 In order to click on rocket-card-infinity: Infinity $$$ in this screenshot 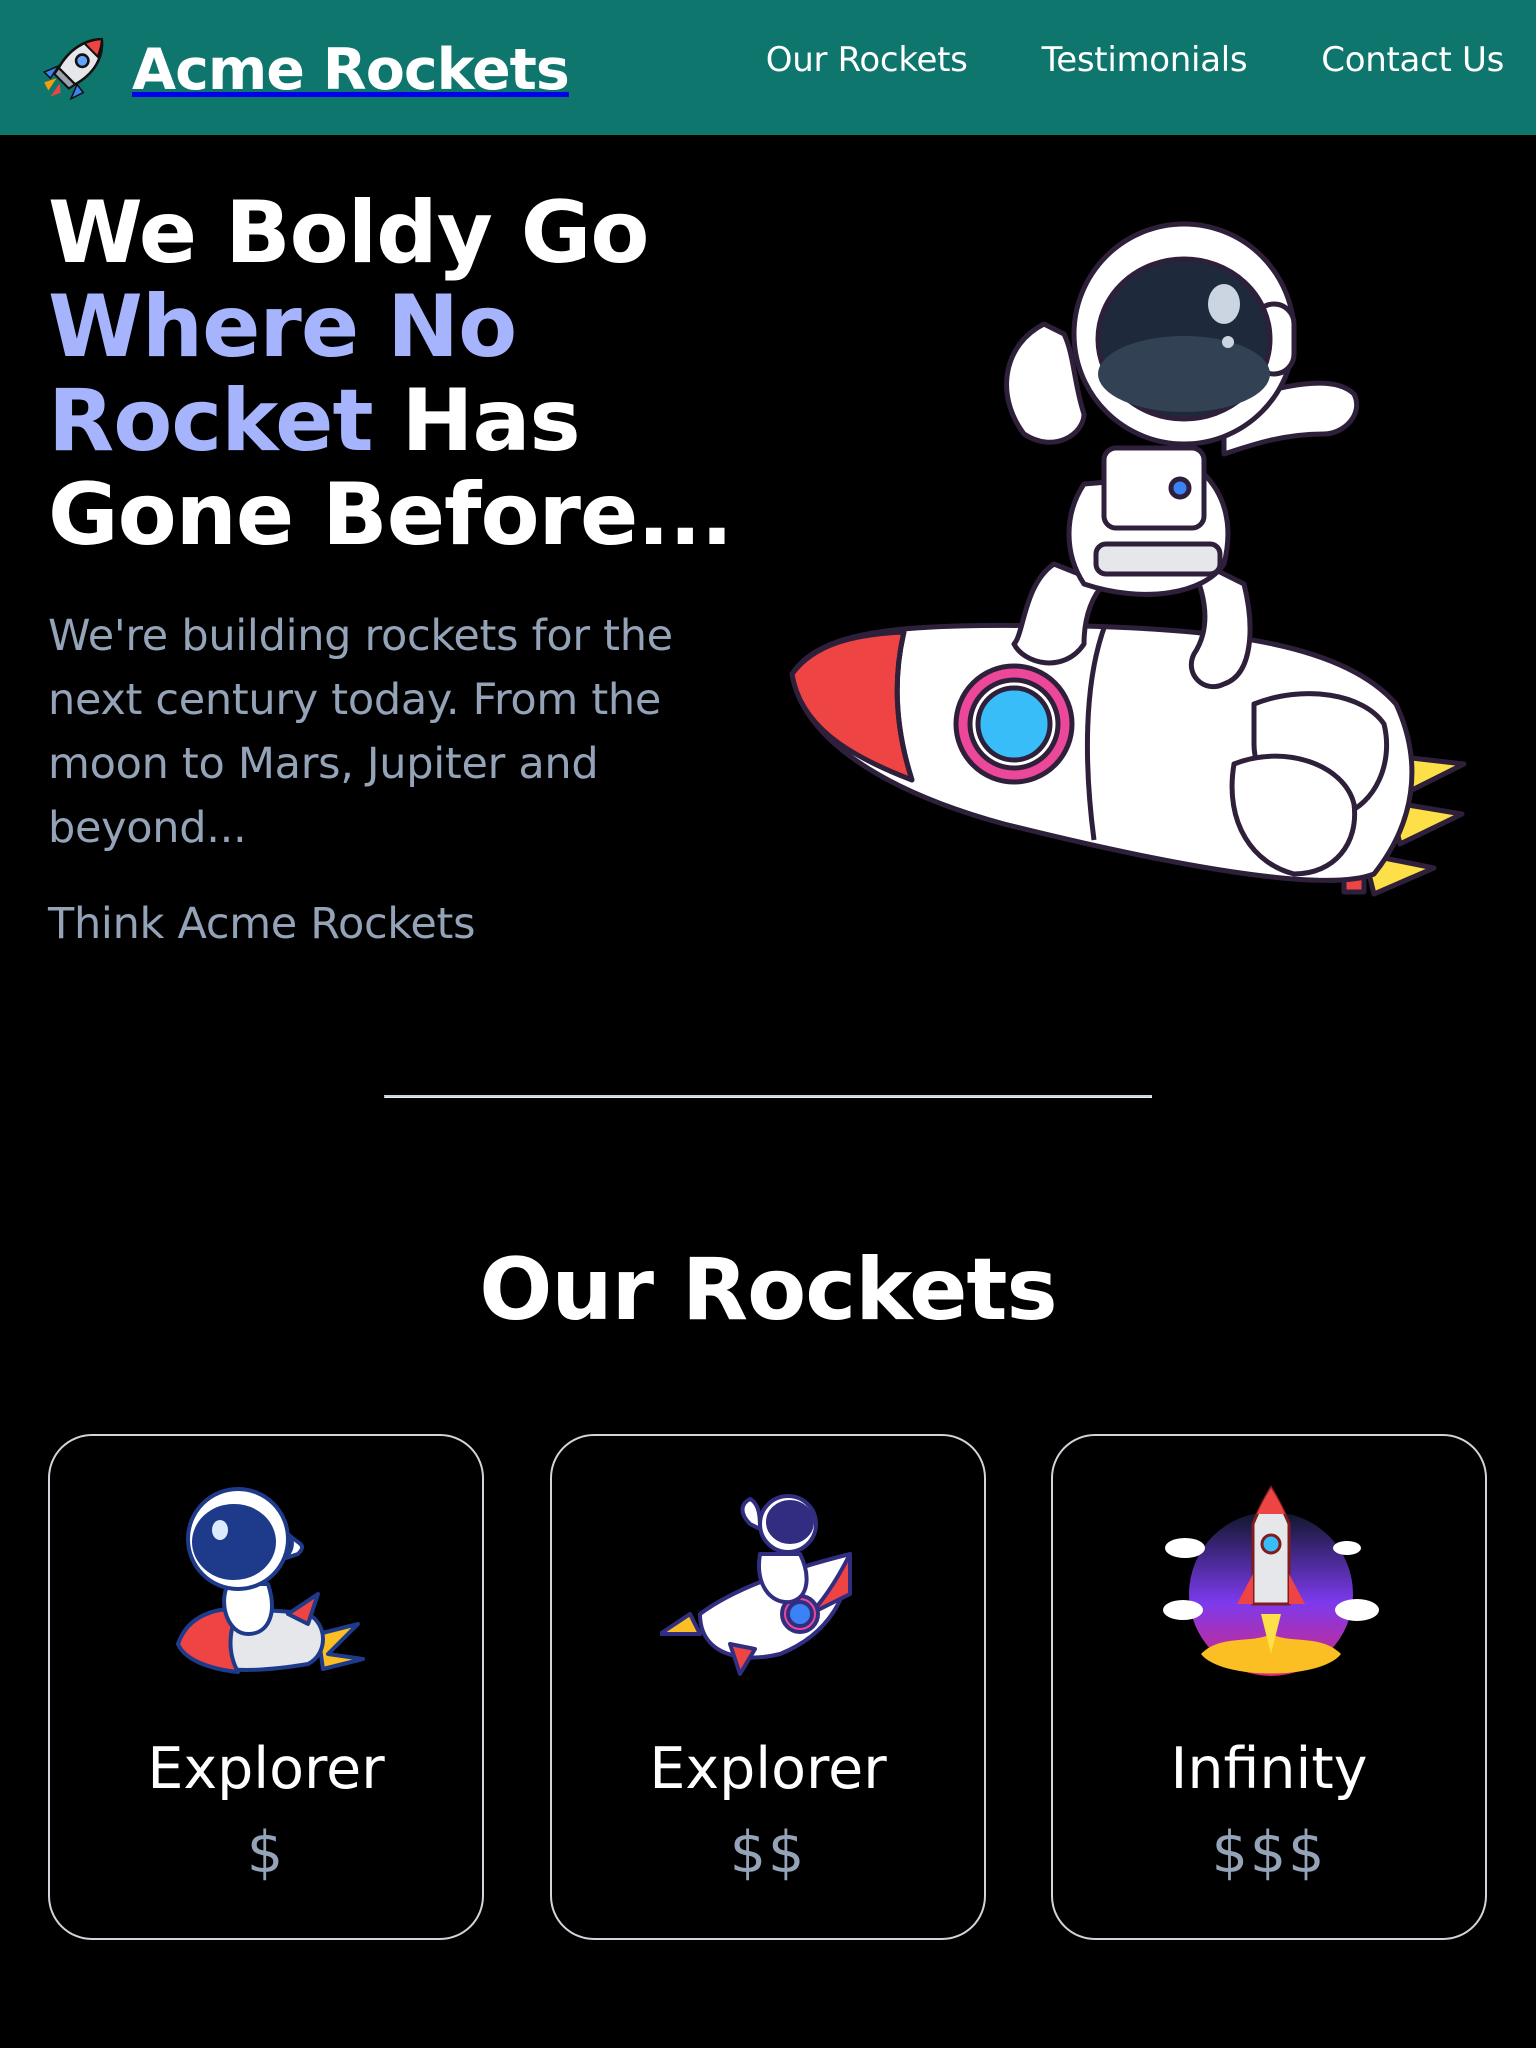, I will do `click(1269, 1687)`.